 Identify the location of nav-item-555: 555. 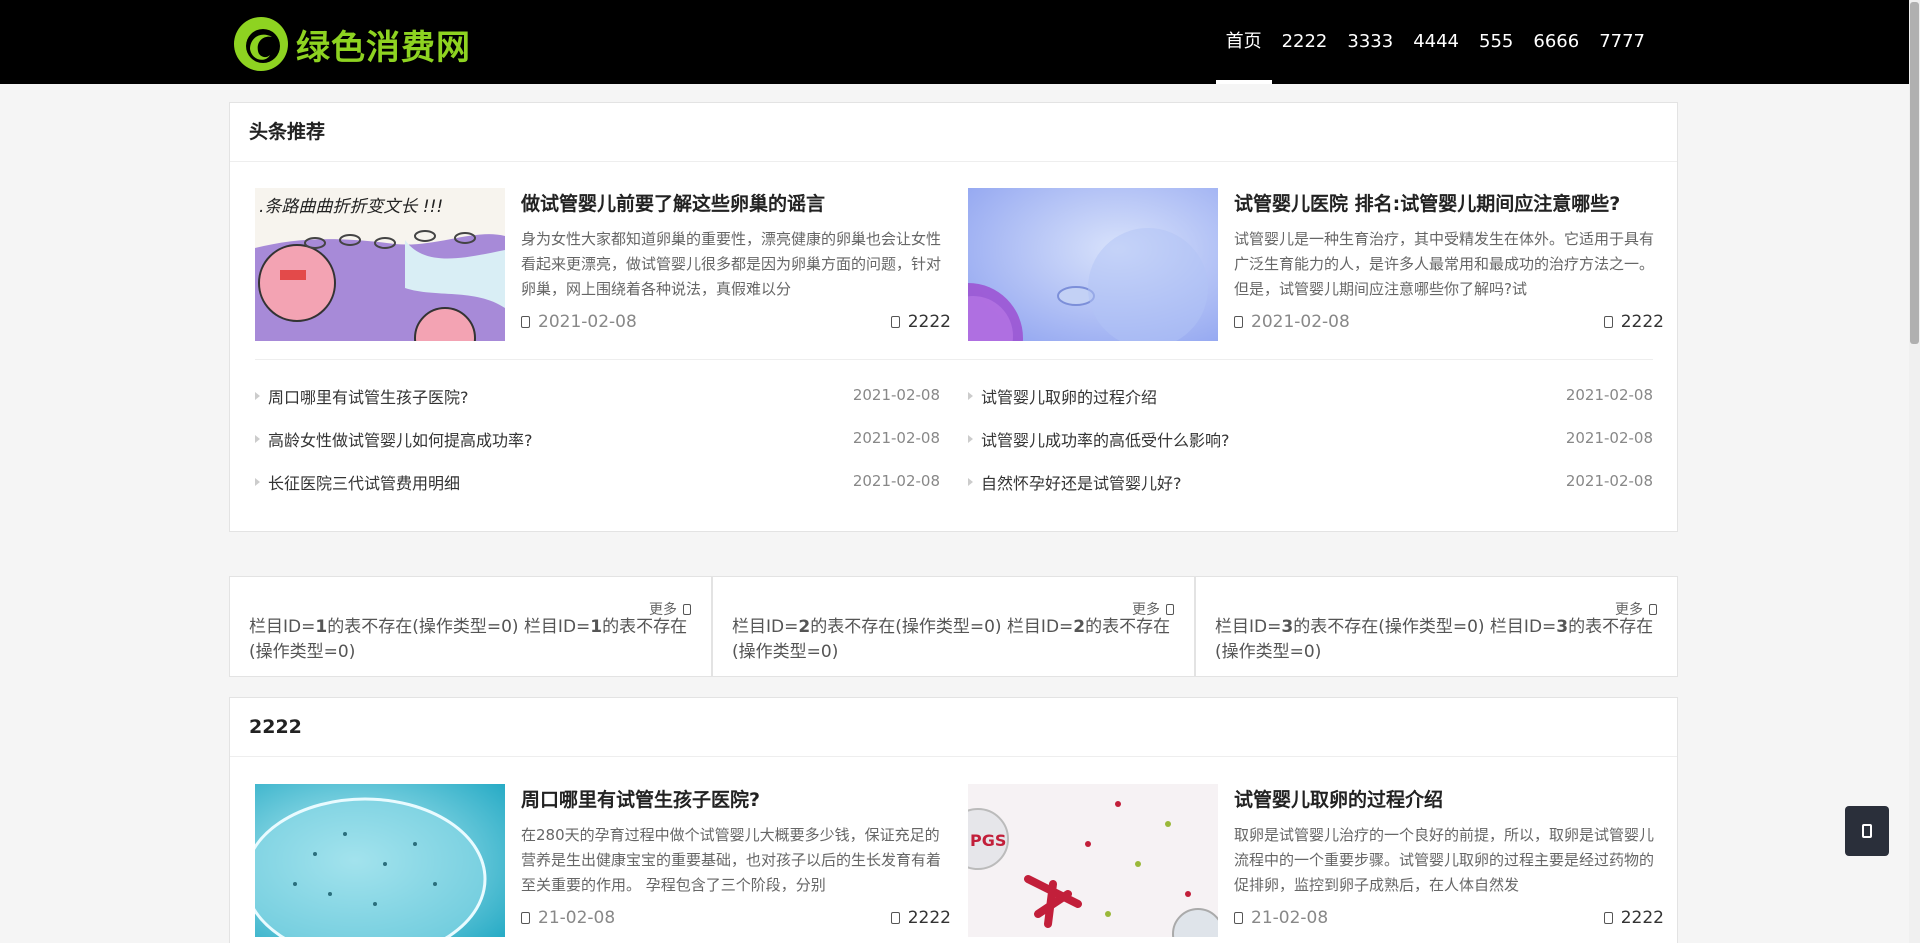
(1496, 42).